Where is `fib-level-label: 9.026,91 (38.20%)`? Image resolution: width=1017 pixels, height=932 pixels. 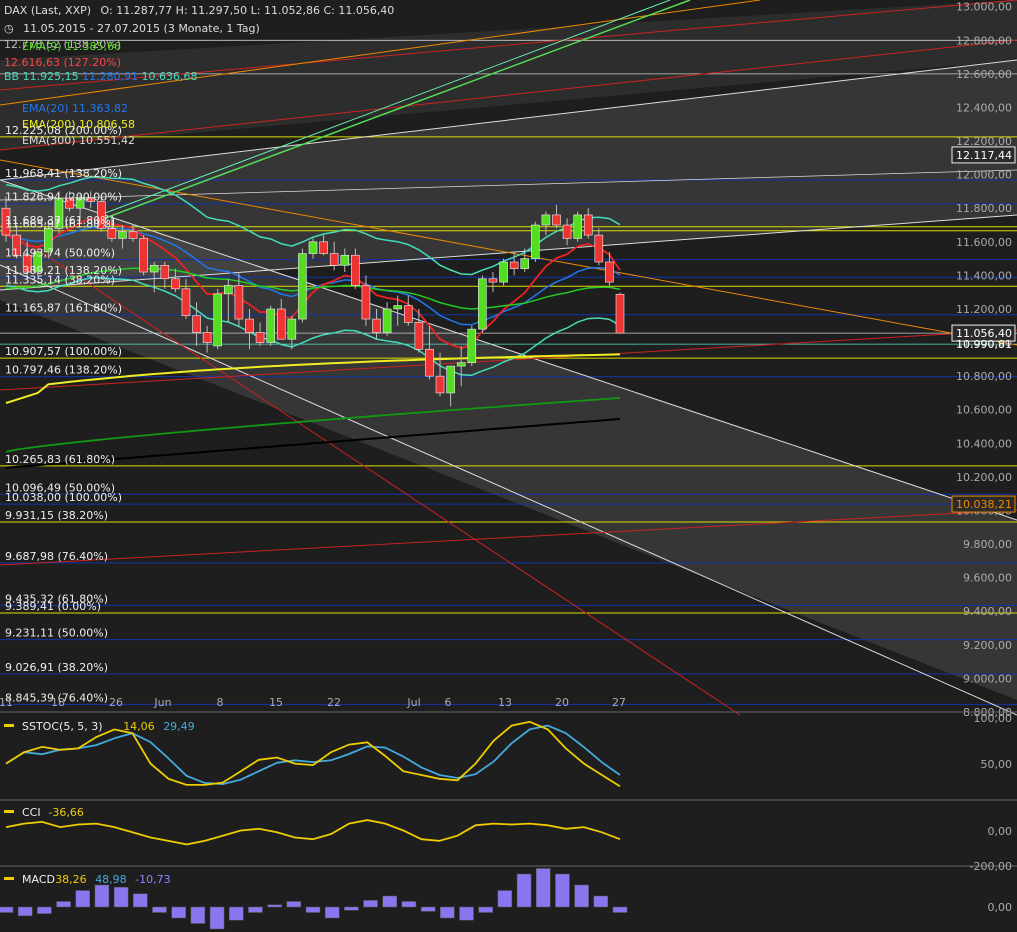 fib-level-label: 9.026,91 (38.20%) is located at coordinates (56, 667).